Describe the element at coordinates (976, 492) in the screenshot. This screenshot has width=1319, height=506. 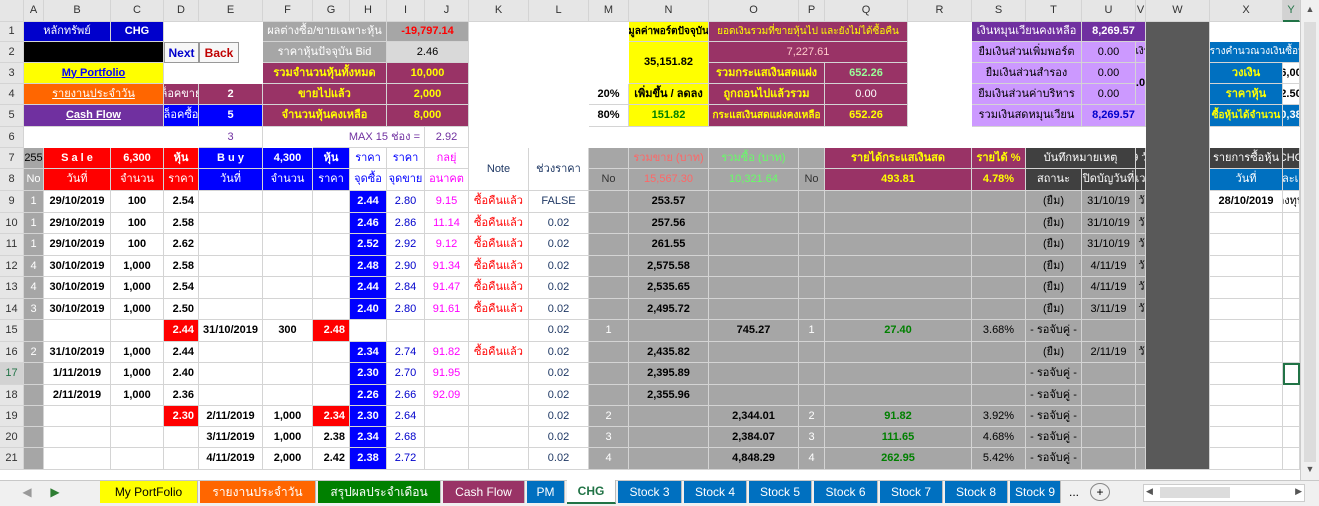
I see `tab-stock-8: Stock 8` at that location.